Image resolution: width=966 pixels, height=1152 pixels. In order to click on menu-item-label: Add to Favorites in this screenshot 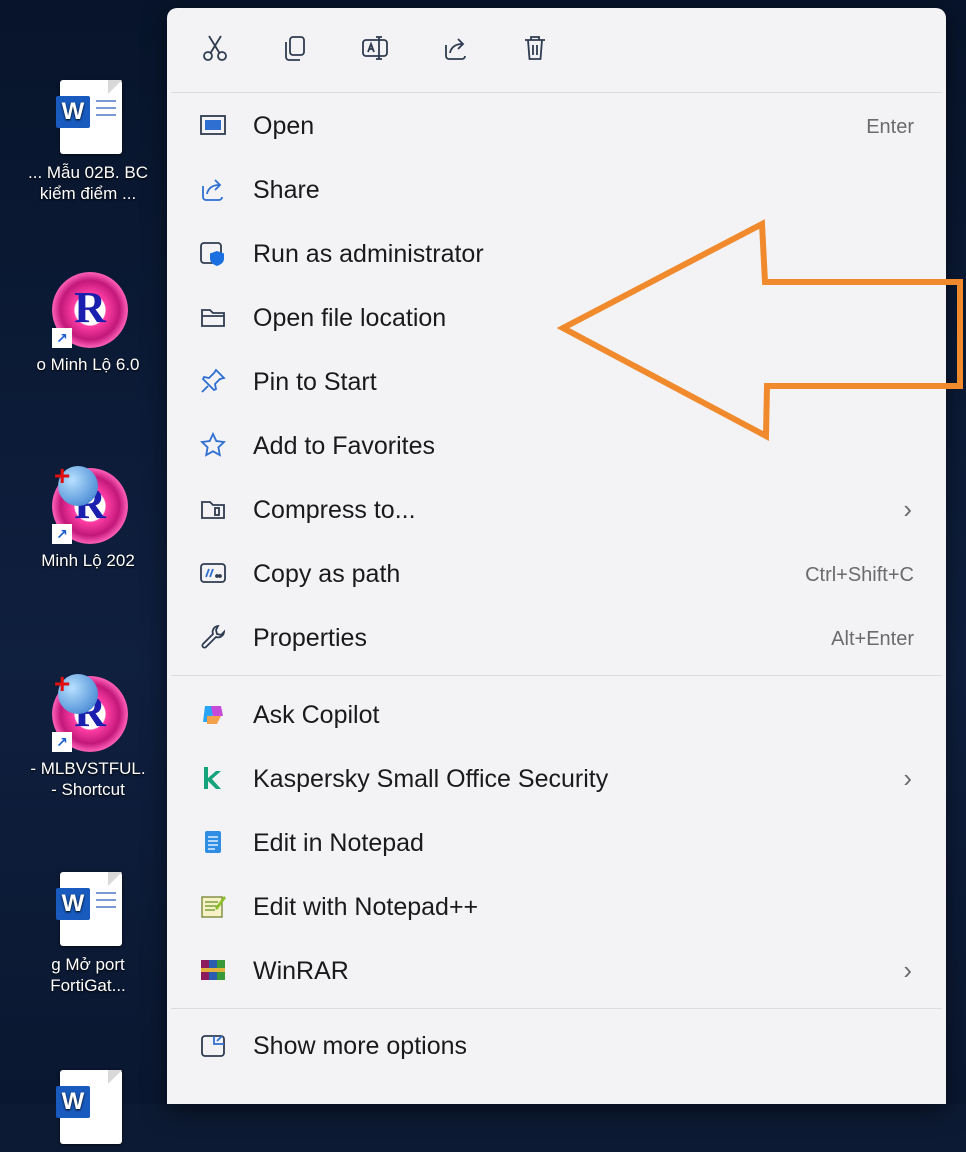, I will do `click(344, 446)`.